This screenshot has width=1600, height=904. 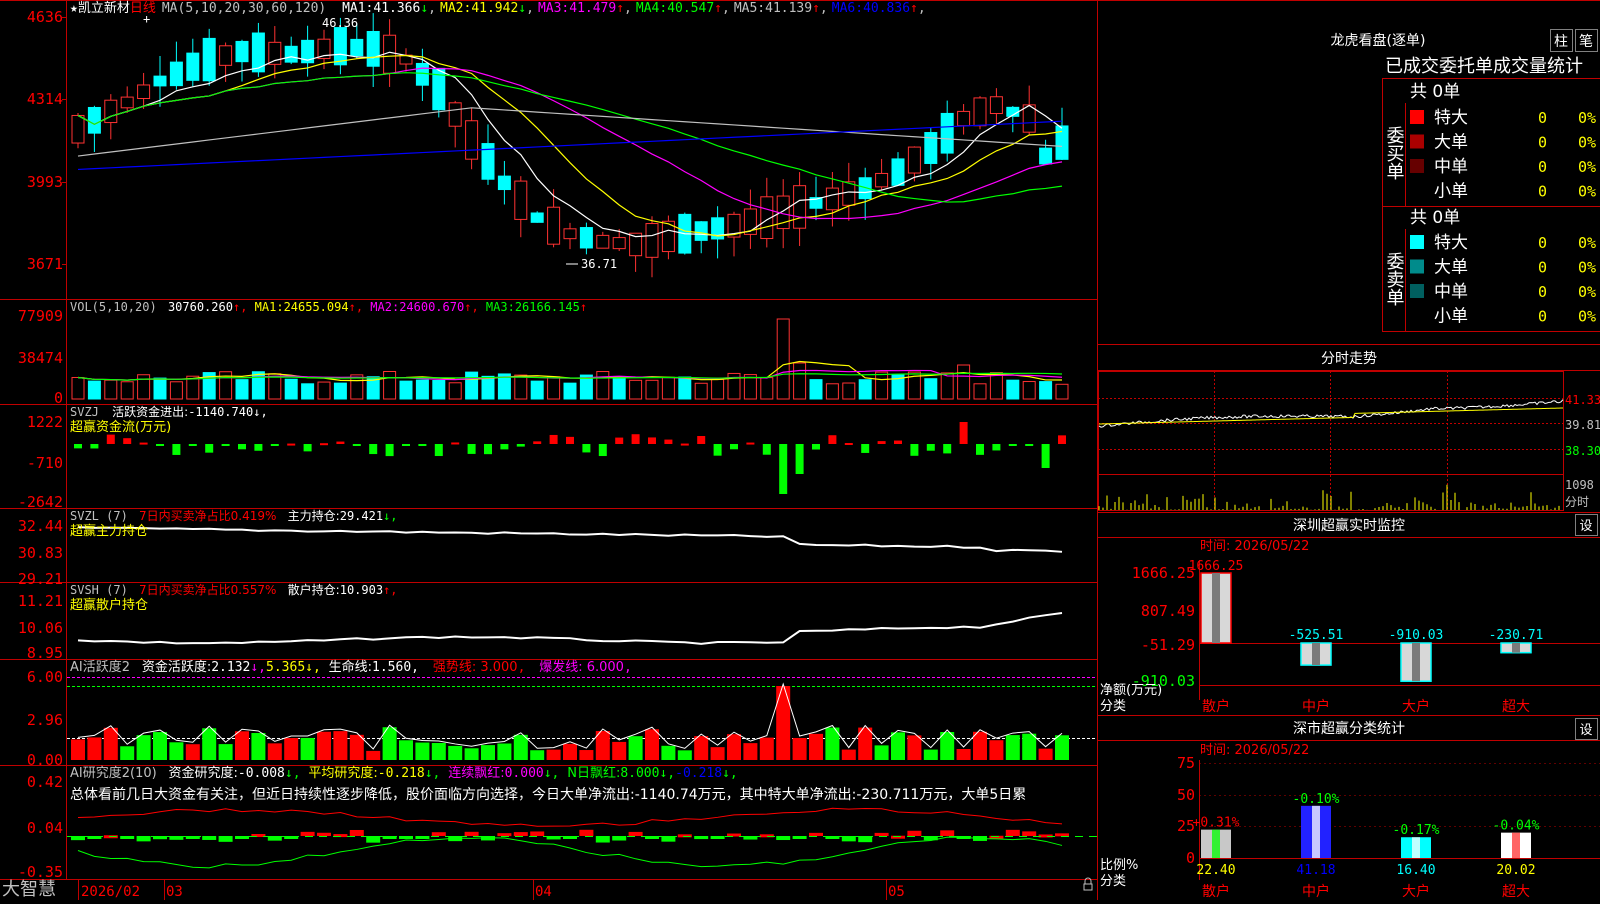 I want to click on class-ratio-value: 20.02, so click(x=1515, y=870).